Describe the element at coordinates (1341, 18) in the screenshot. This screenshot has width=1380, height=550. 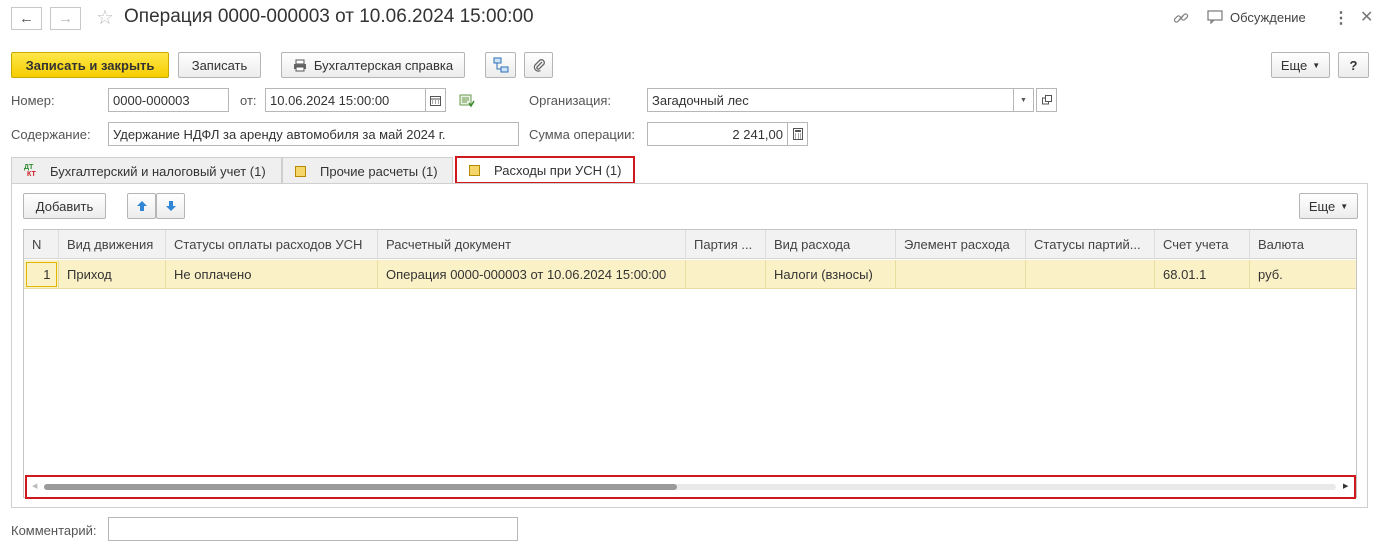
I see `more-vertical-icon: ⋮` at that location.